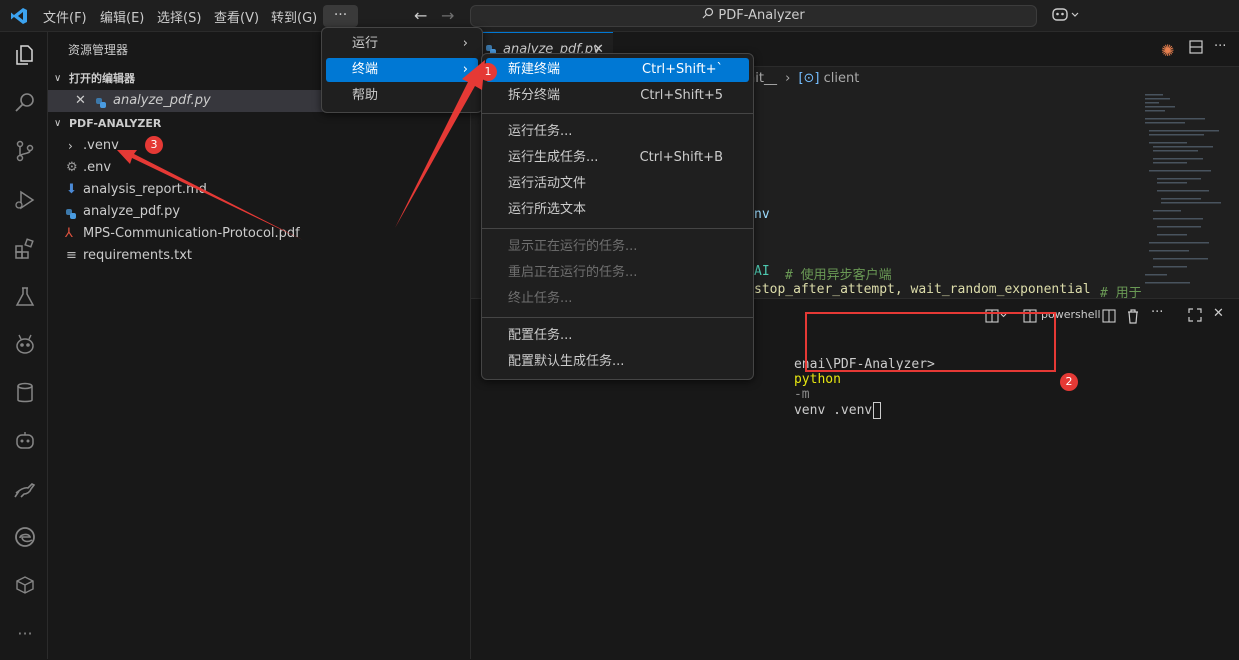  What do you see at coordinates (340, 16) in the screenshot?
I see `more-menus-button: ···` at bounding box center [340, 16].